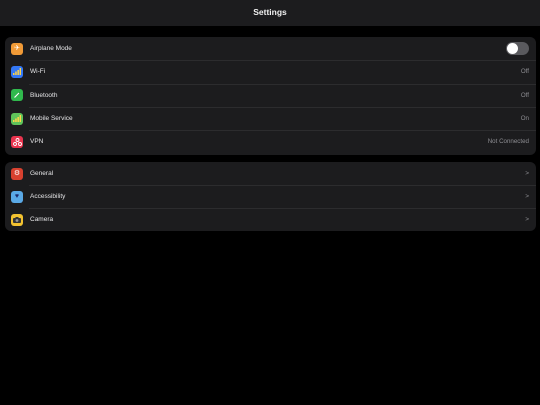  I want to click on vpn-status: Not Connected, so click(508, 142).